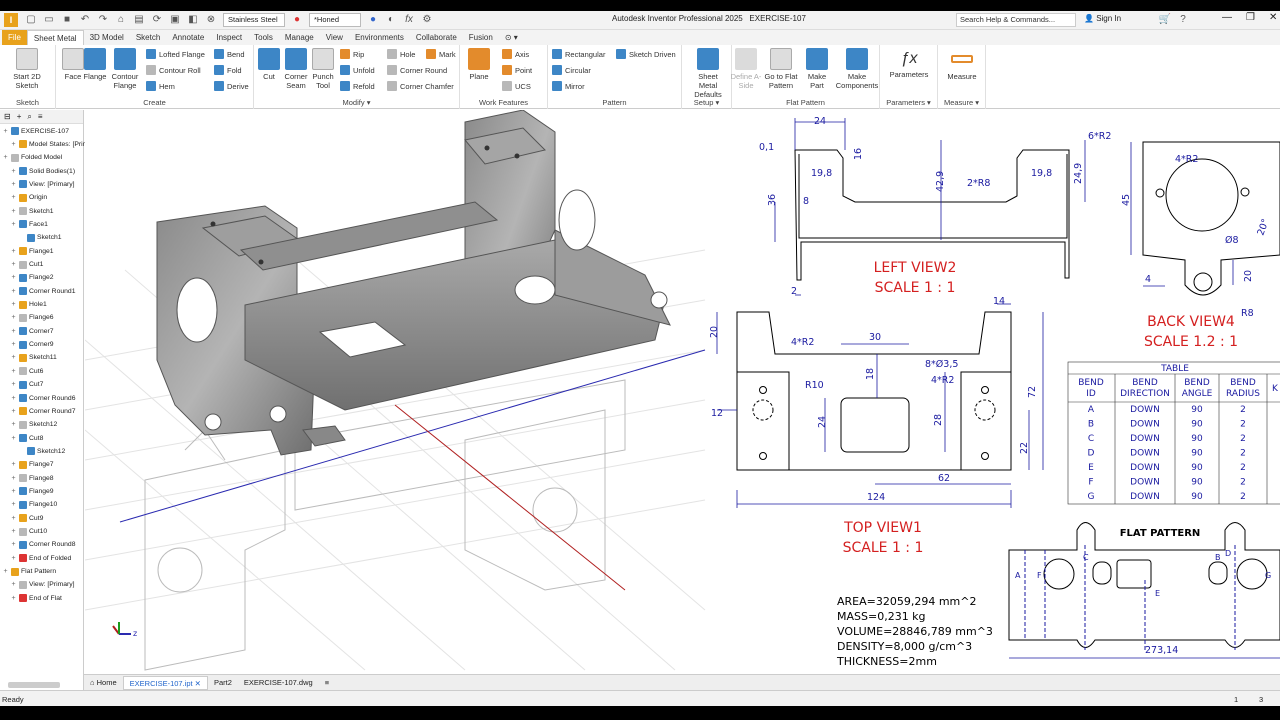 The width and height of the screenshot is (1280, 720). I want to click on contour-flange-button: Contour Flange, so click(125, 69).